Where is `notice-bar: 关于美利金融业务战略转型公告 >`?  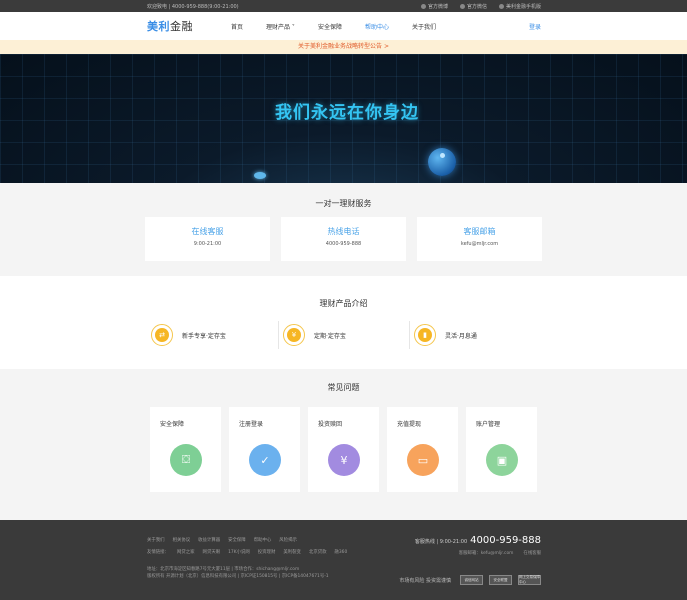
notice-bar: 关于美利金融业务战略转型公告 > is located at coordinates (343, 47).